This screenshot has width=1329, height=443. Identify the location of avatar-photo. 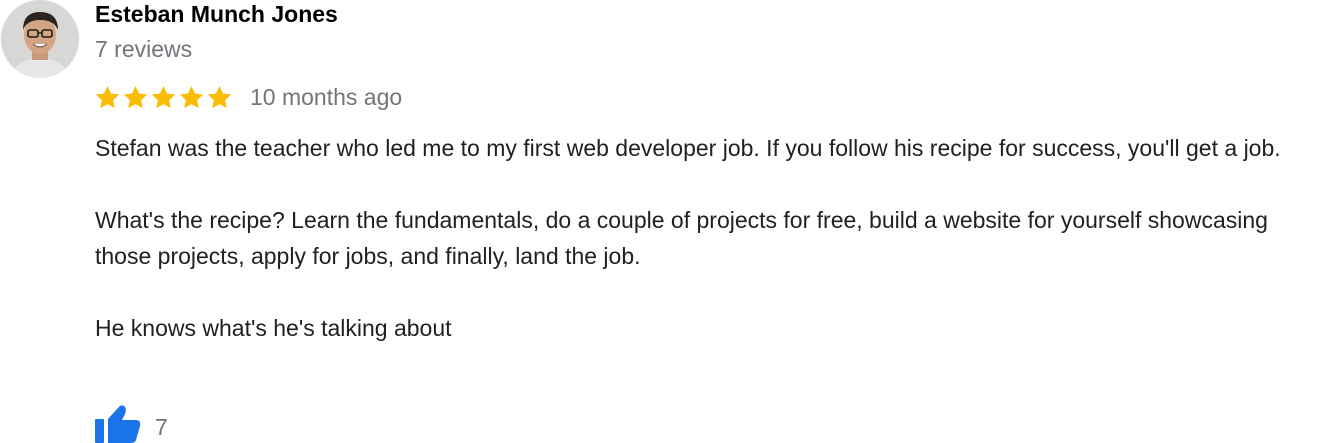
(40, 39).